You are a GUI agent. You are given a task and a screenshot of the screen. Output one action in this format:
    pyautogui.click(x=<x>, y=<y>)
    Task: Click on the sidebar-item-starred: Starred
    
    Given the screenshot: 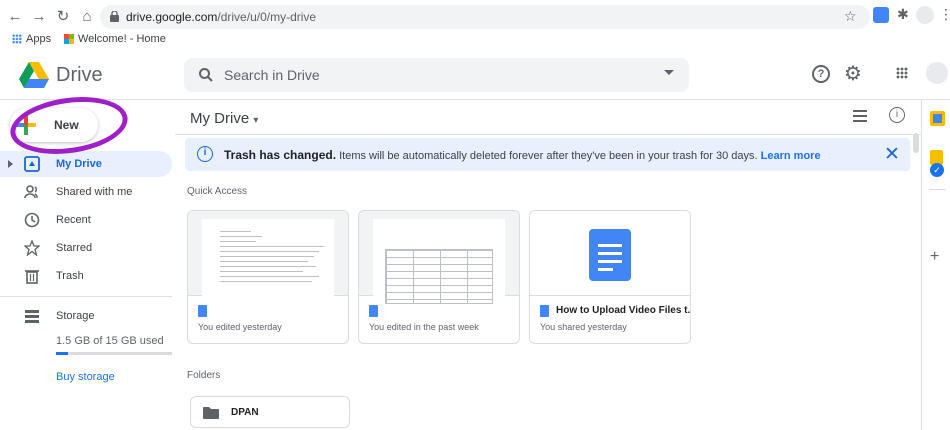 What is the action you would take?
    pyautogui.click(x=86, y=248)
    